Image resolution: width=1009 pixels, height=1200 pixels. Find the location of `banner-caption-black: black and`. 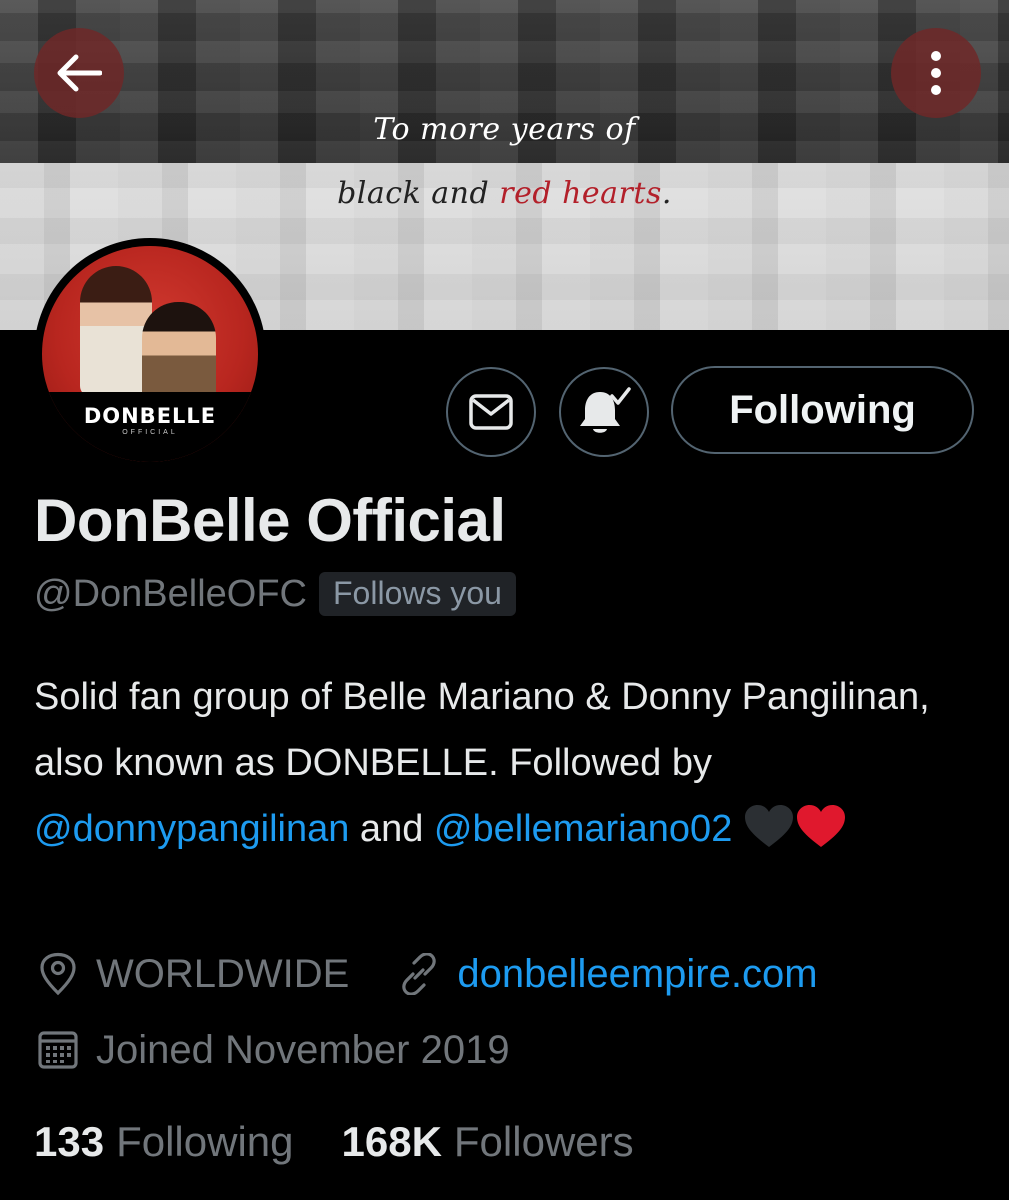

banner-caption-black: black and is located at coordinates (418, 193).